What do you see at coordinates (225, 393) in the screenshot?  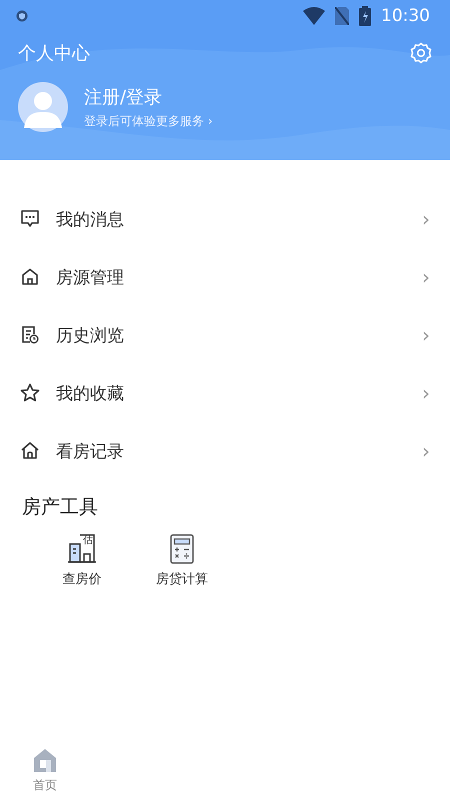 I see `menu-item: 我的收藏 ›` at bounding box center [225, 393].